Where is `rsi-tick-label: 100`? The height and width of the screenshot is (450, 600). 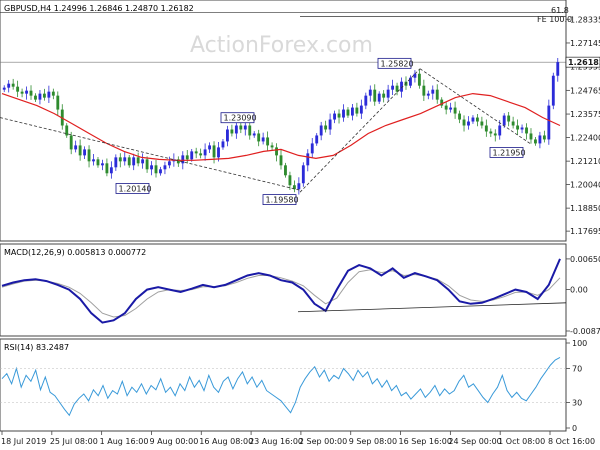
rsi-tick-label: 100 is located at coordinates (579, 343).